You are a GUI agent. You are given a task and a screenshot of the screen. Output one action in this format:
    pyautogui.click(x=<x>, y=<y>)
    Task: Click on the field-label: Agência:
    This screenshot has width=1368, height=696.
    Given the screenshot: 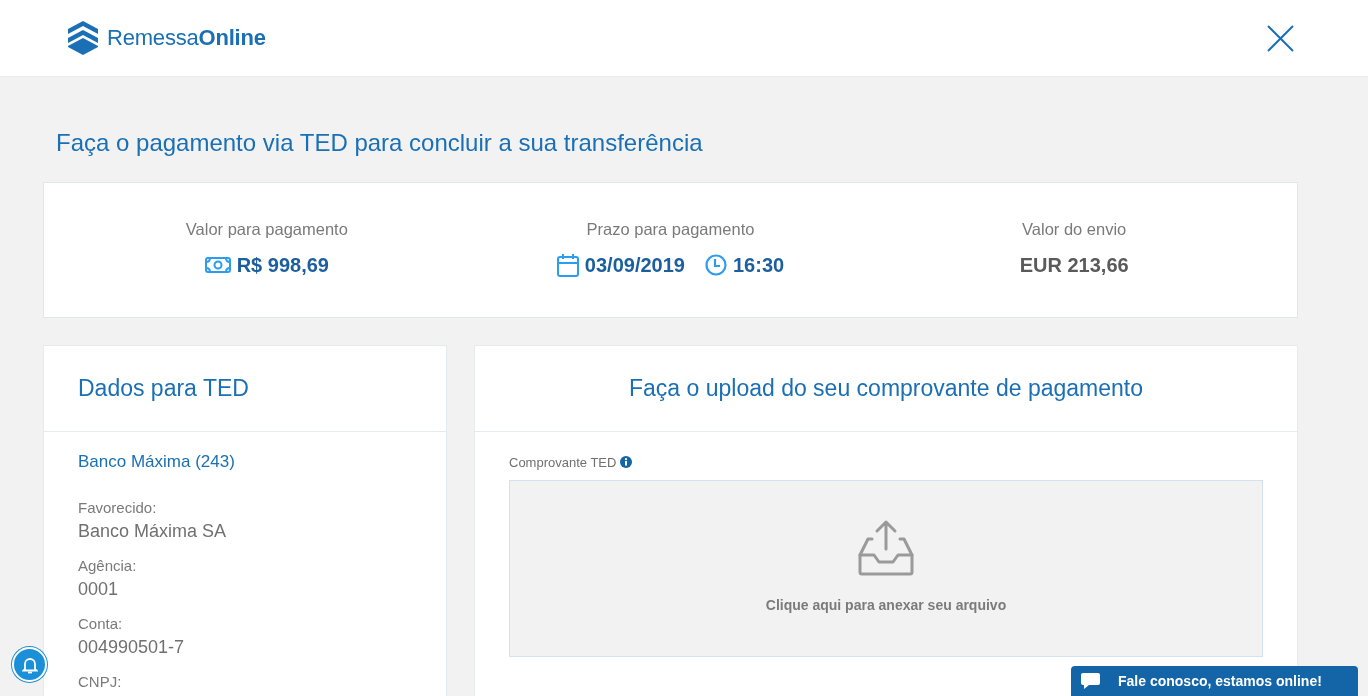 What is the action you would take?
    pyautogui.click(x=107, y=566)
    